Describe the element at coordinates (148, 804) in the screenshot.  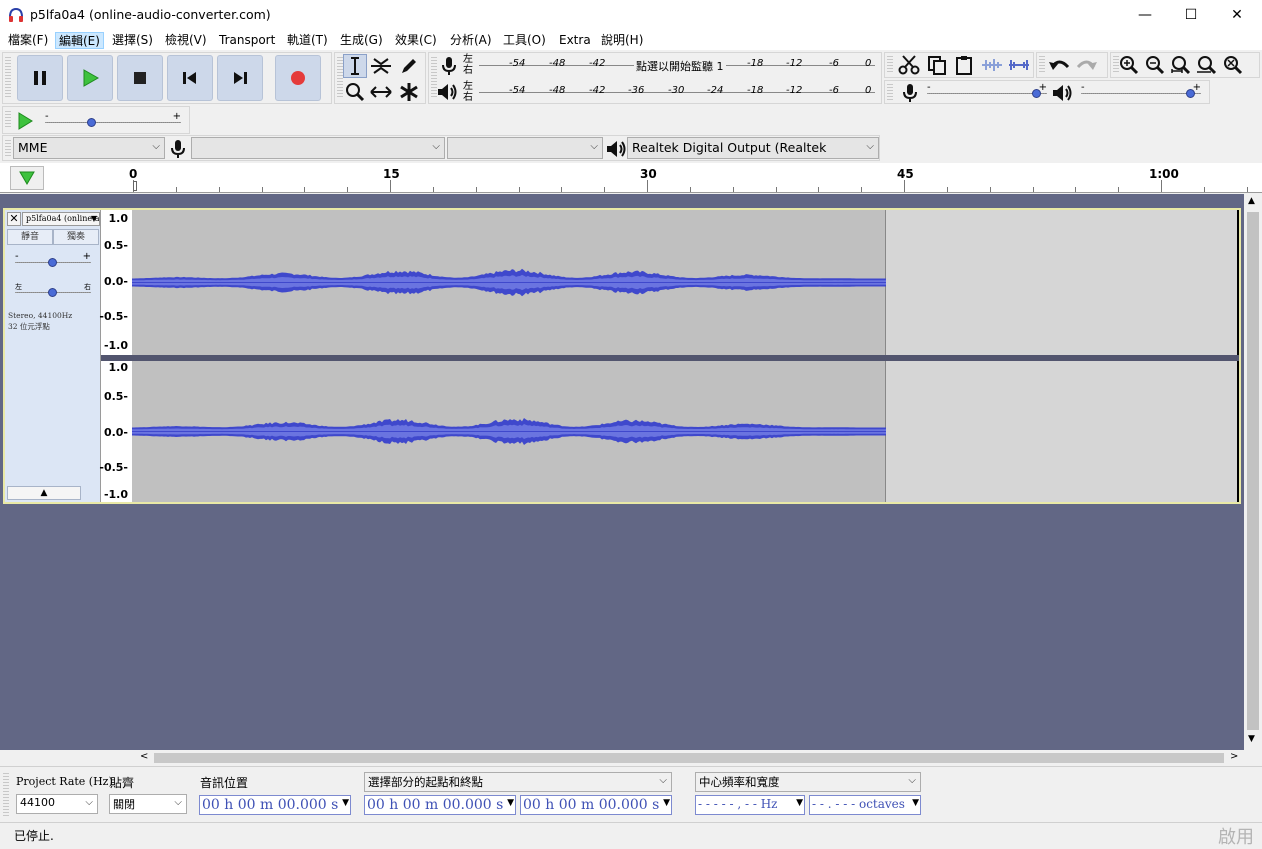
I see `snap-select: 關閉 ⌵` at that location.